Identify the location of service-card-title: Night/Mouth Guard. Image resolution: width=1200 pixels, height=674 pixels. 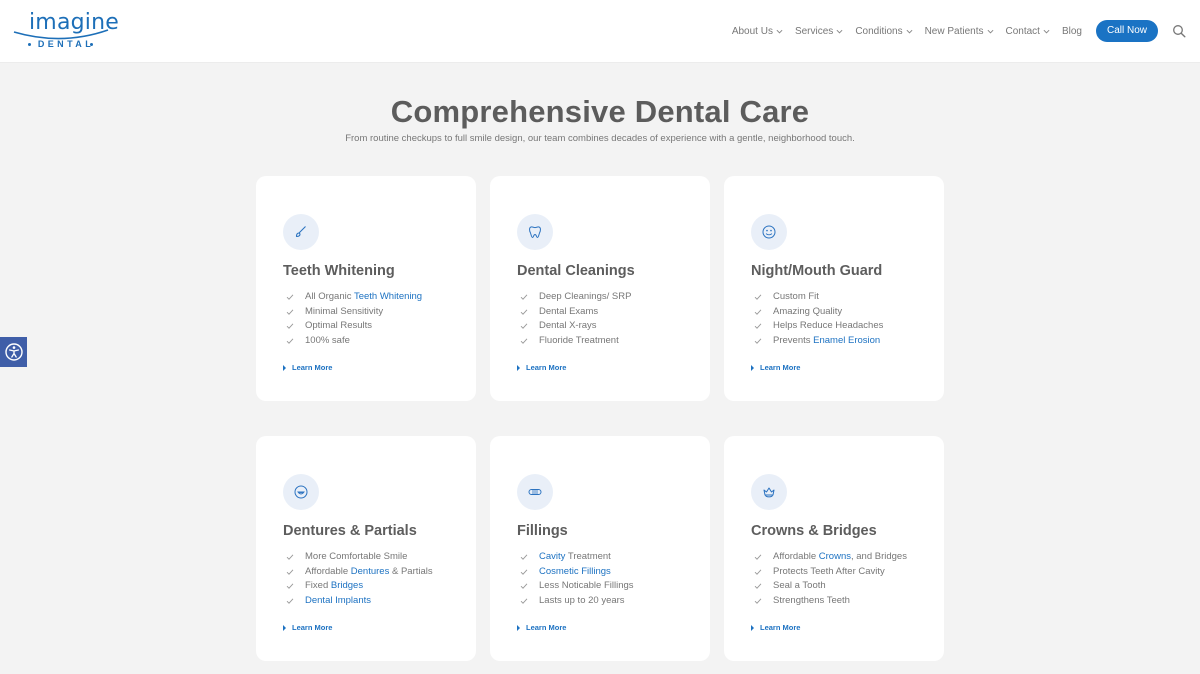
(817, 271).